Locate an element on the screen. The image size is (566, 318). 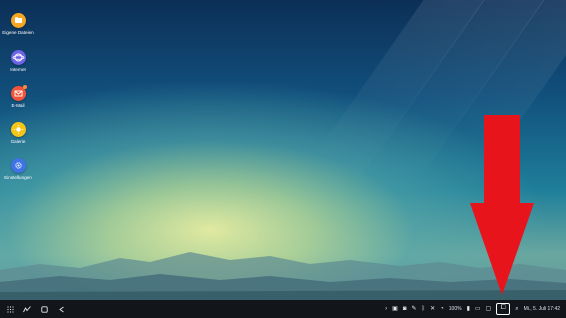
desktop-icon-einstellungen: Einstellungen is located at coordinates (18, 169).